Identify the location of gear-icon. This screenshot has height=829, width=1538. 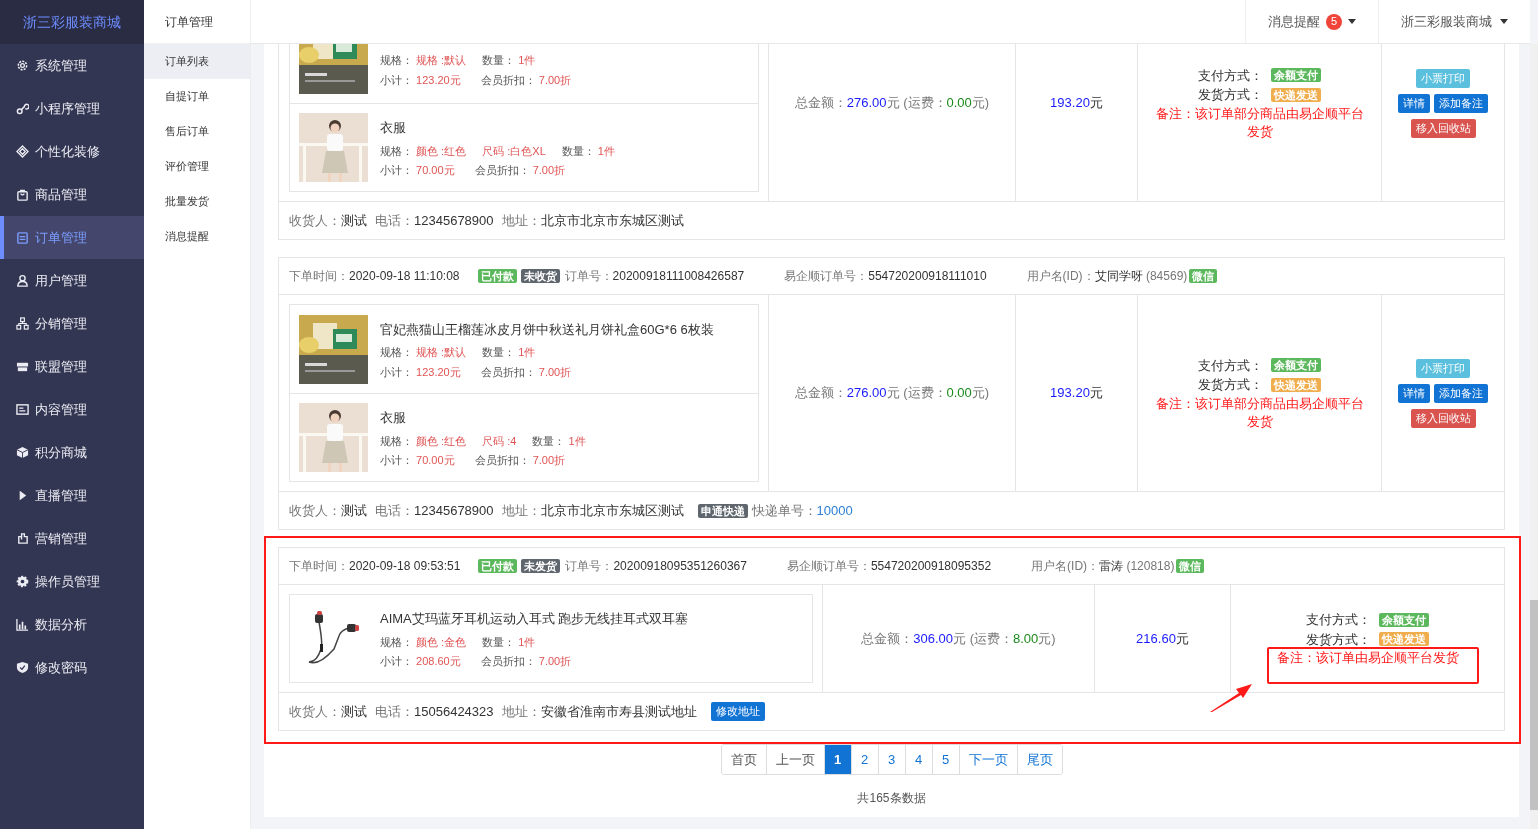
(22, 65).